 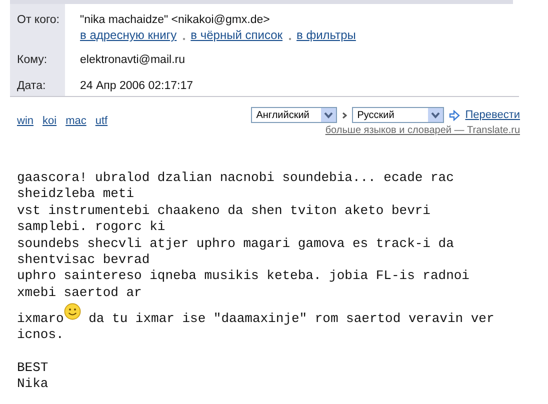 I want to click on encoding-link: win, so click(x=25, y=125).